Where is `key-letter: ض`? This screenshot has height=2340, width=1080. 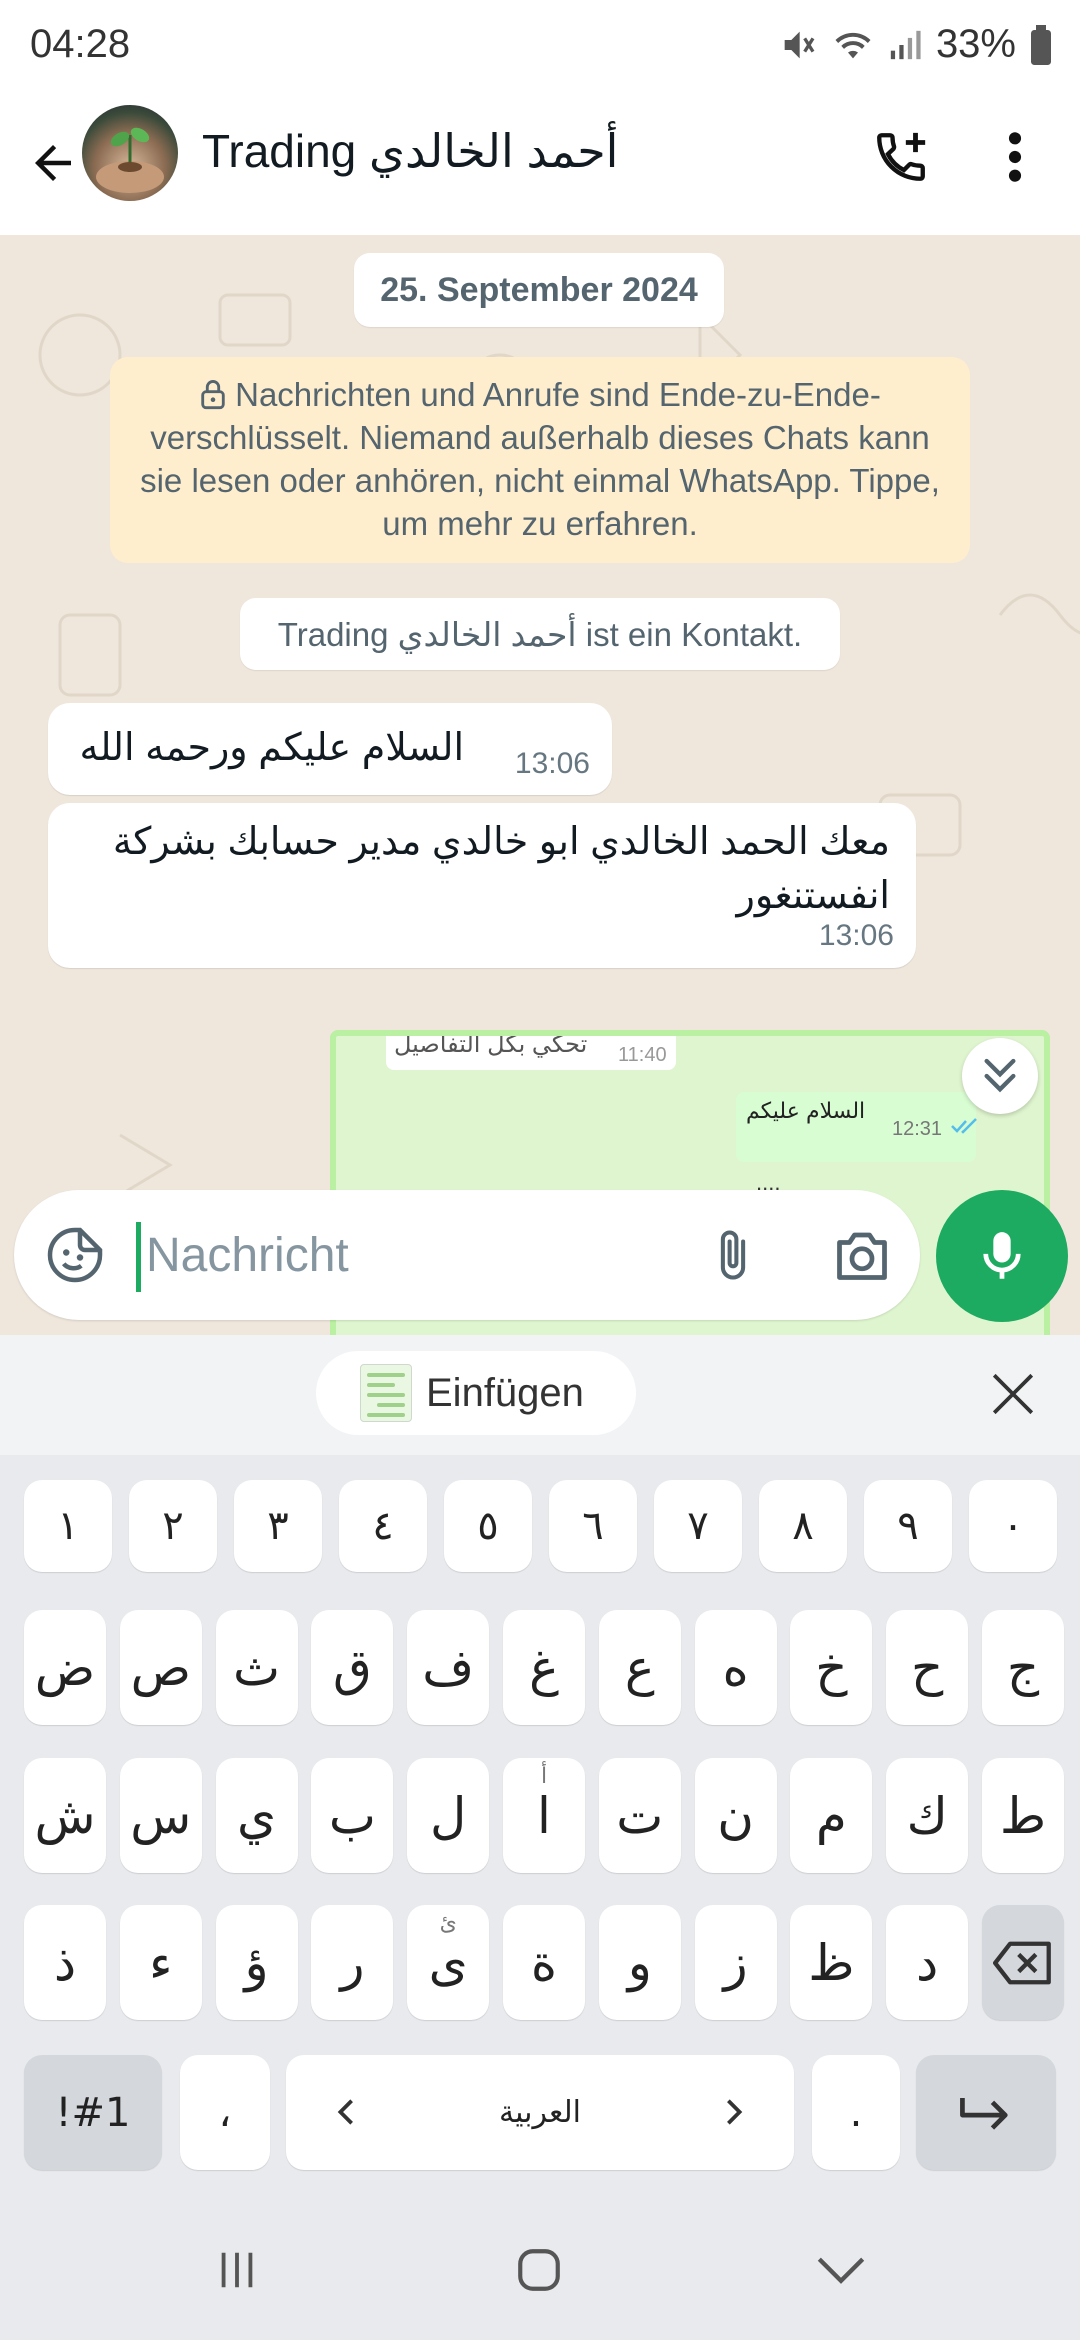
key-letter: ض is located at coordinates (65, 1667).